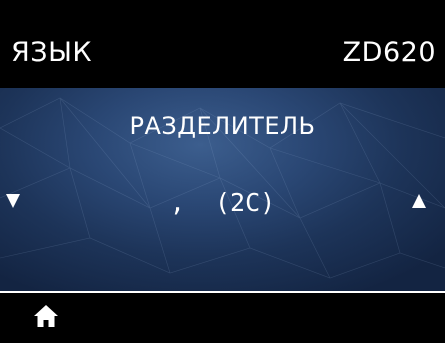  I want to click on menu-title: ЯЗЫК, so click(52, 52).